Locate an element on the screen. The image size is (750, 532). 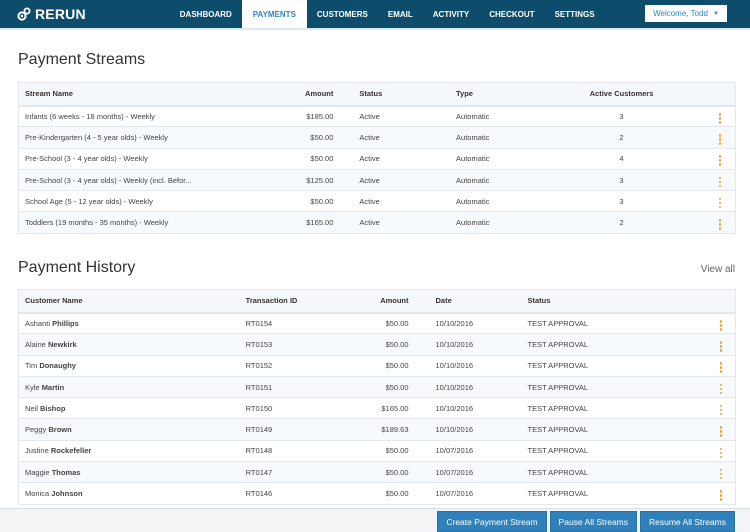
customer-name: Maggie Thomas is located at coordinates (129, 472).